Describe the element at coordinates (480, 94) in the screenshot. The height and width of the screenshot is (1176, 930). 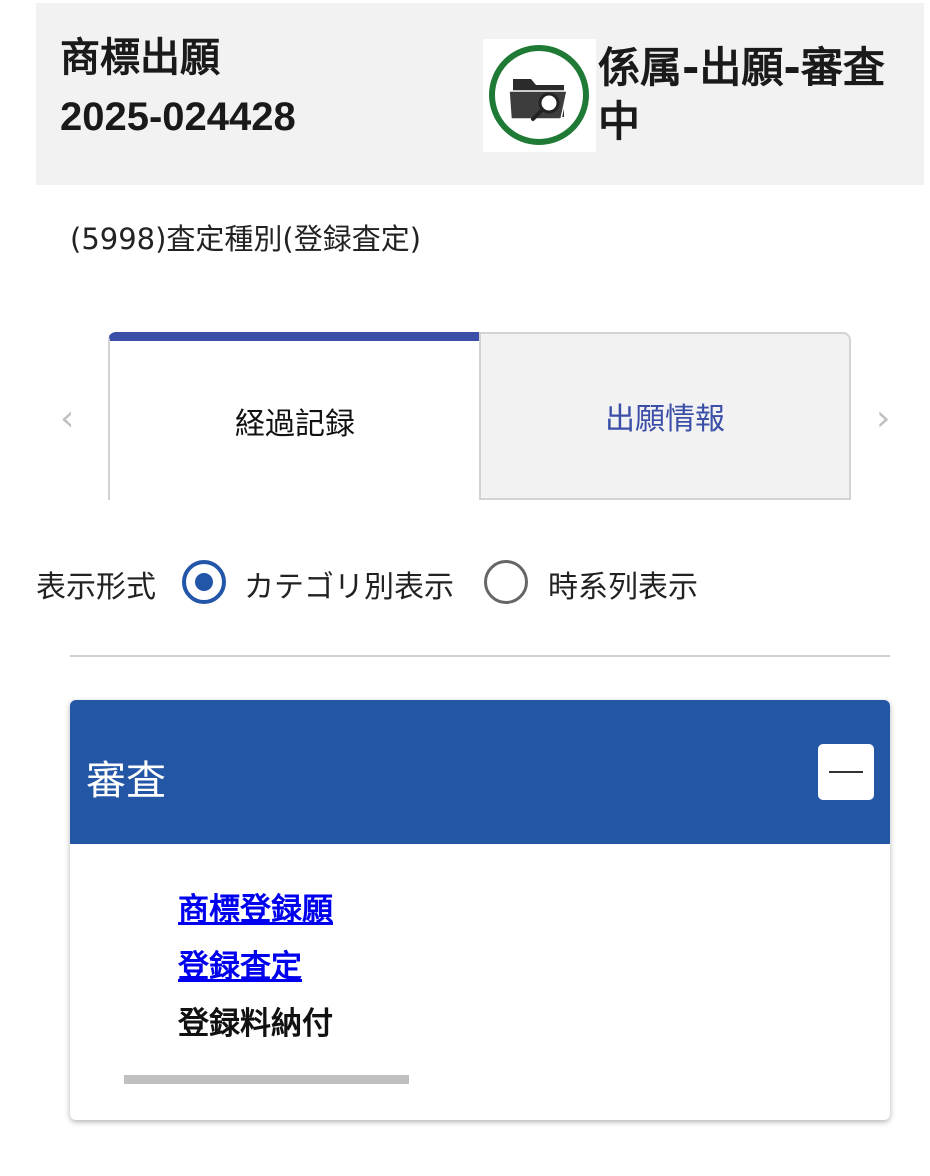
I see `application-header: 商標出願 2025-024428 係属-出願-審査中` at that location.